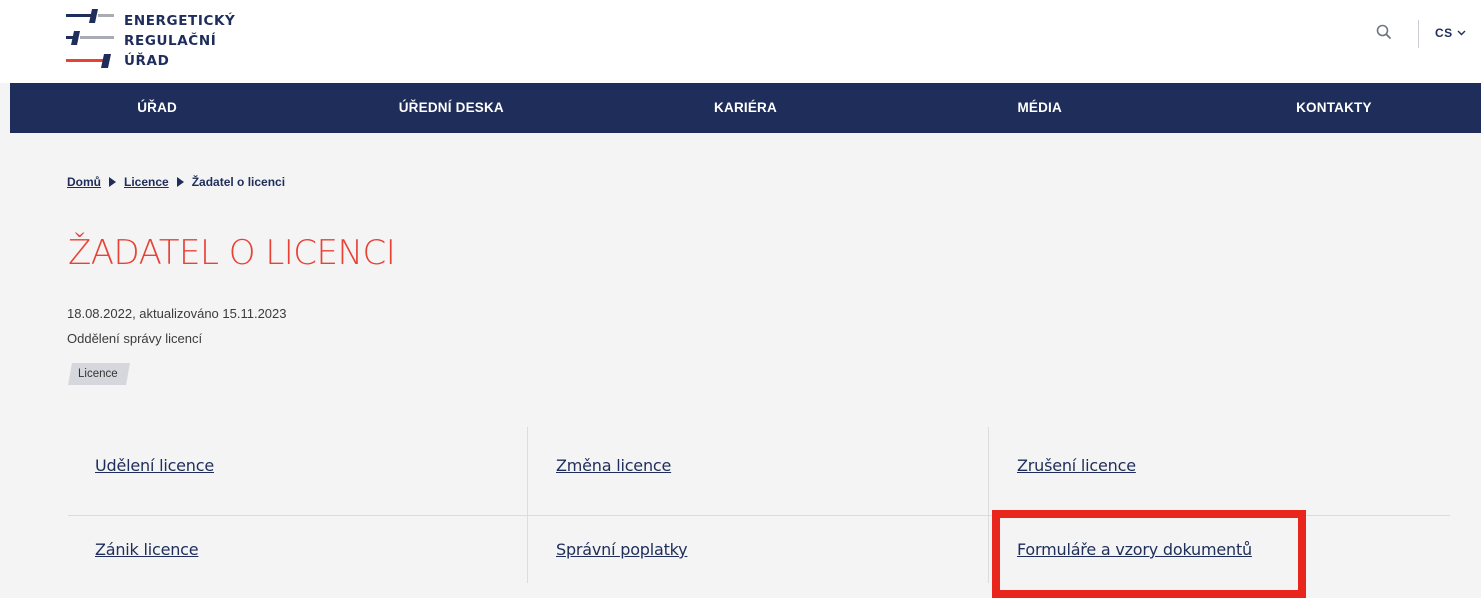 The height and width of the screenshot is (598, 1481). I want to click on grid-cell: Zánik licence, so click(298, 493).